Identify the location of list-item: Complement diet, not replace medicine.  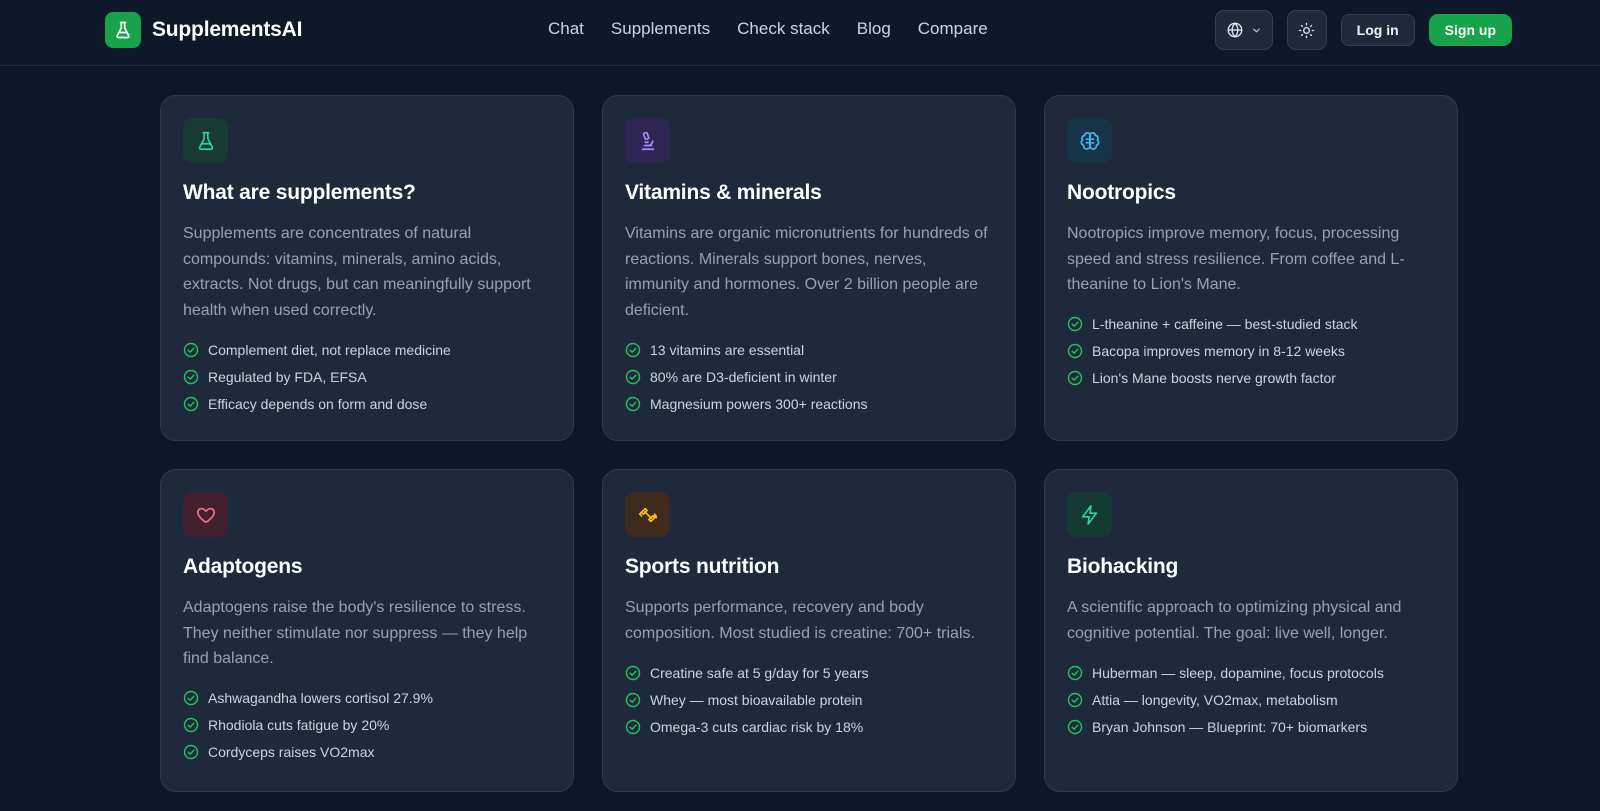
(367, 349).